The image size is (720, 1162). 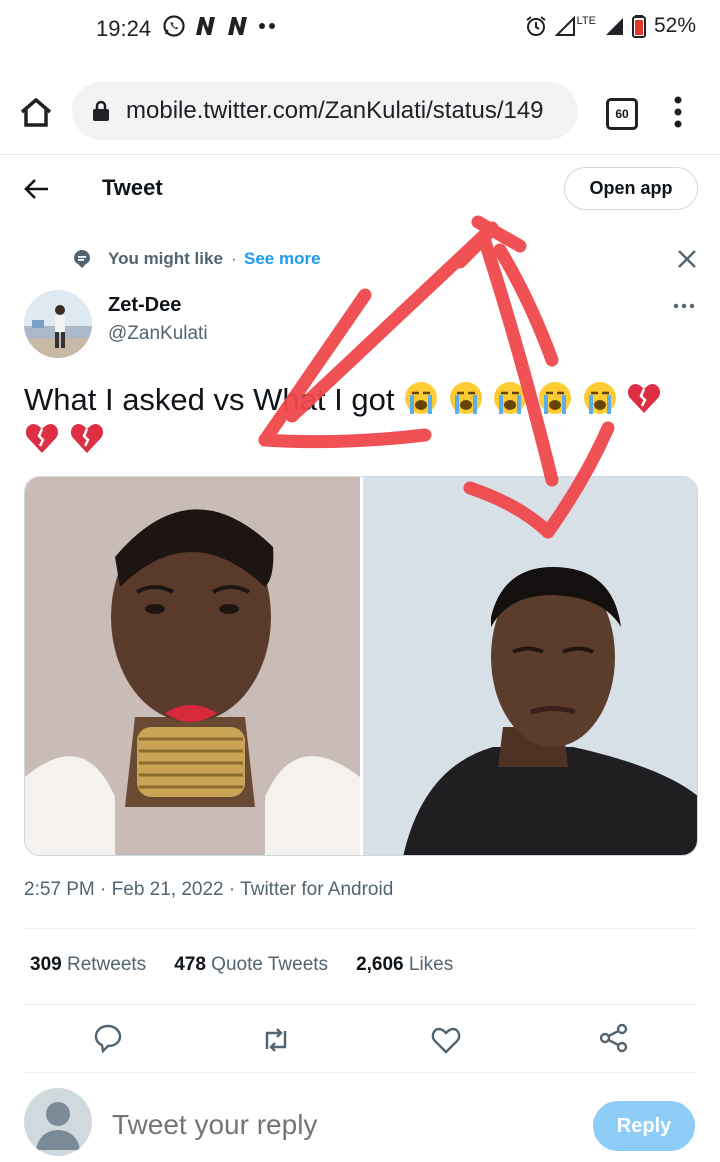 What do you see at coordinates (165, 258) in the screenshot?
I see `suggestion-label: You might like` at bounding box center [165, 258].